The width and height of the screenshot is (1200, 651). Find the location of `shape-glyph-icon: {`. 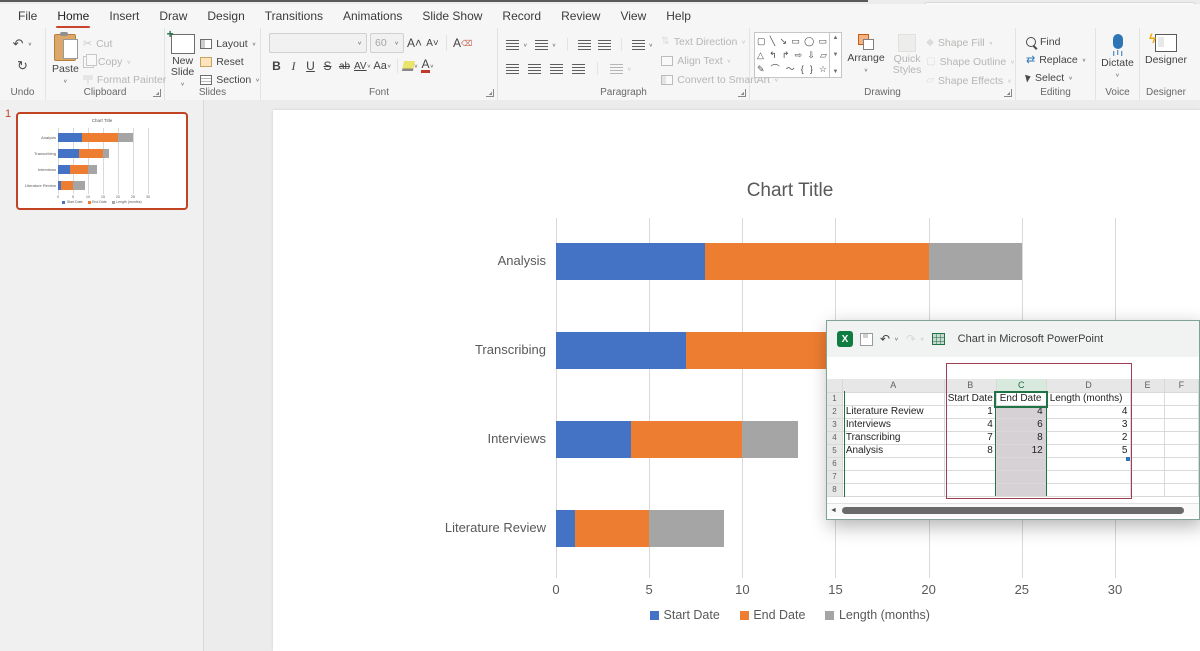

shape-glyph-icon: { is located at coordinates (802, 69).